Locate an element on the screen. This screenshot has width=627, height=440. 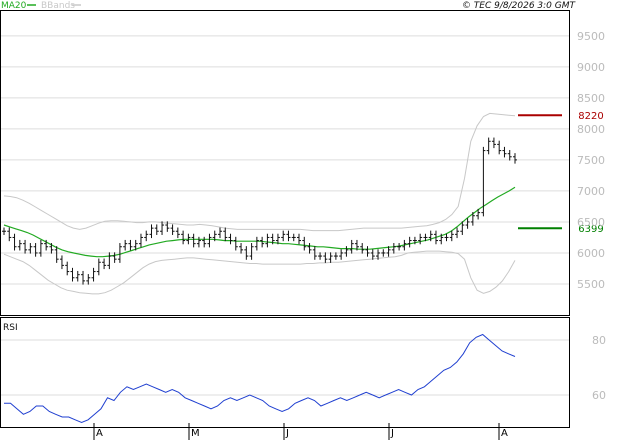
legend-bbands: BBands is located at coordinates (58, 6).